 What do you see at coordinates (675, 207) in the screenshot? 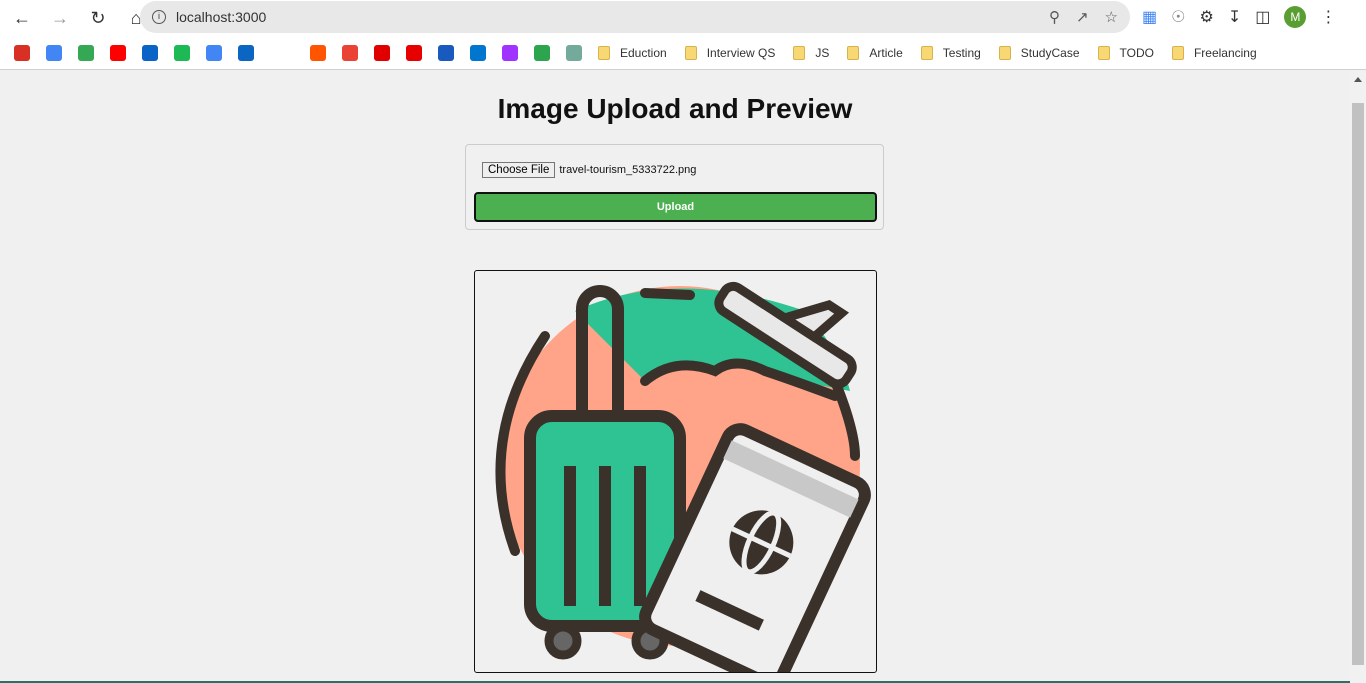
I see `upload-button: Upload` at bounding box center [675, 207].